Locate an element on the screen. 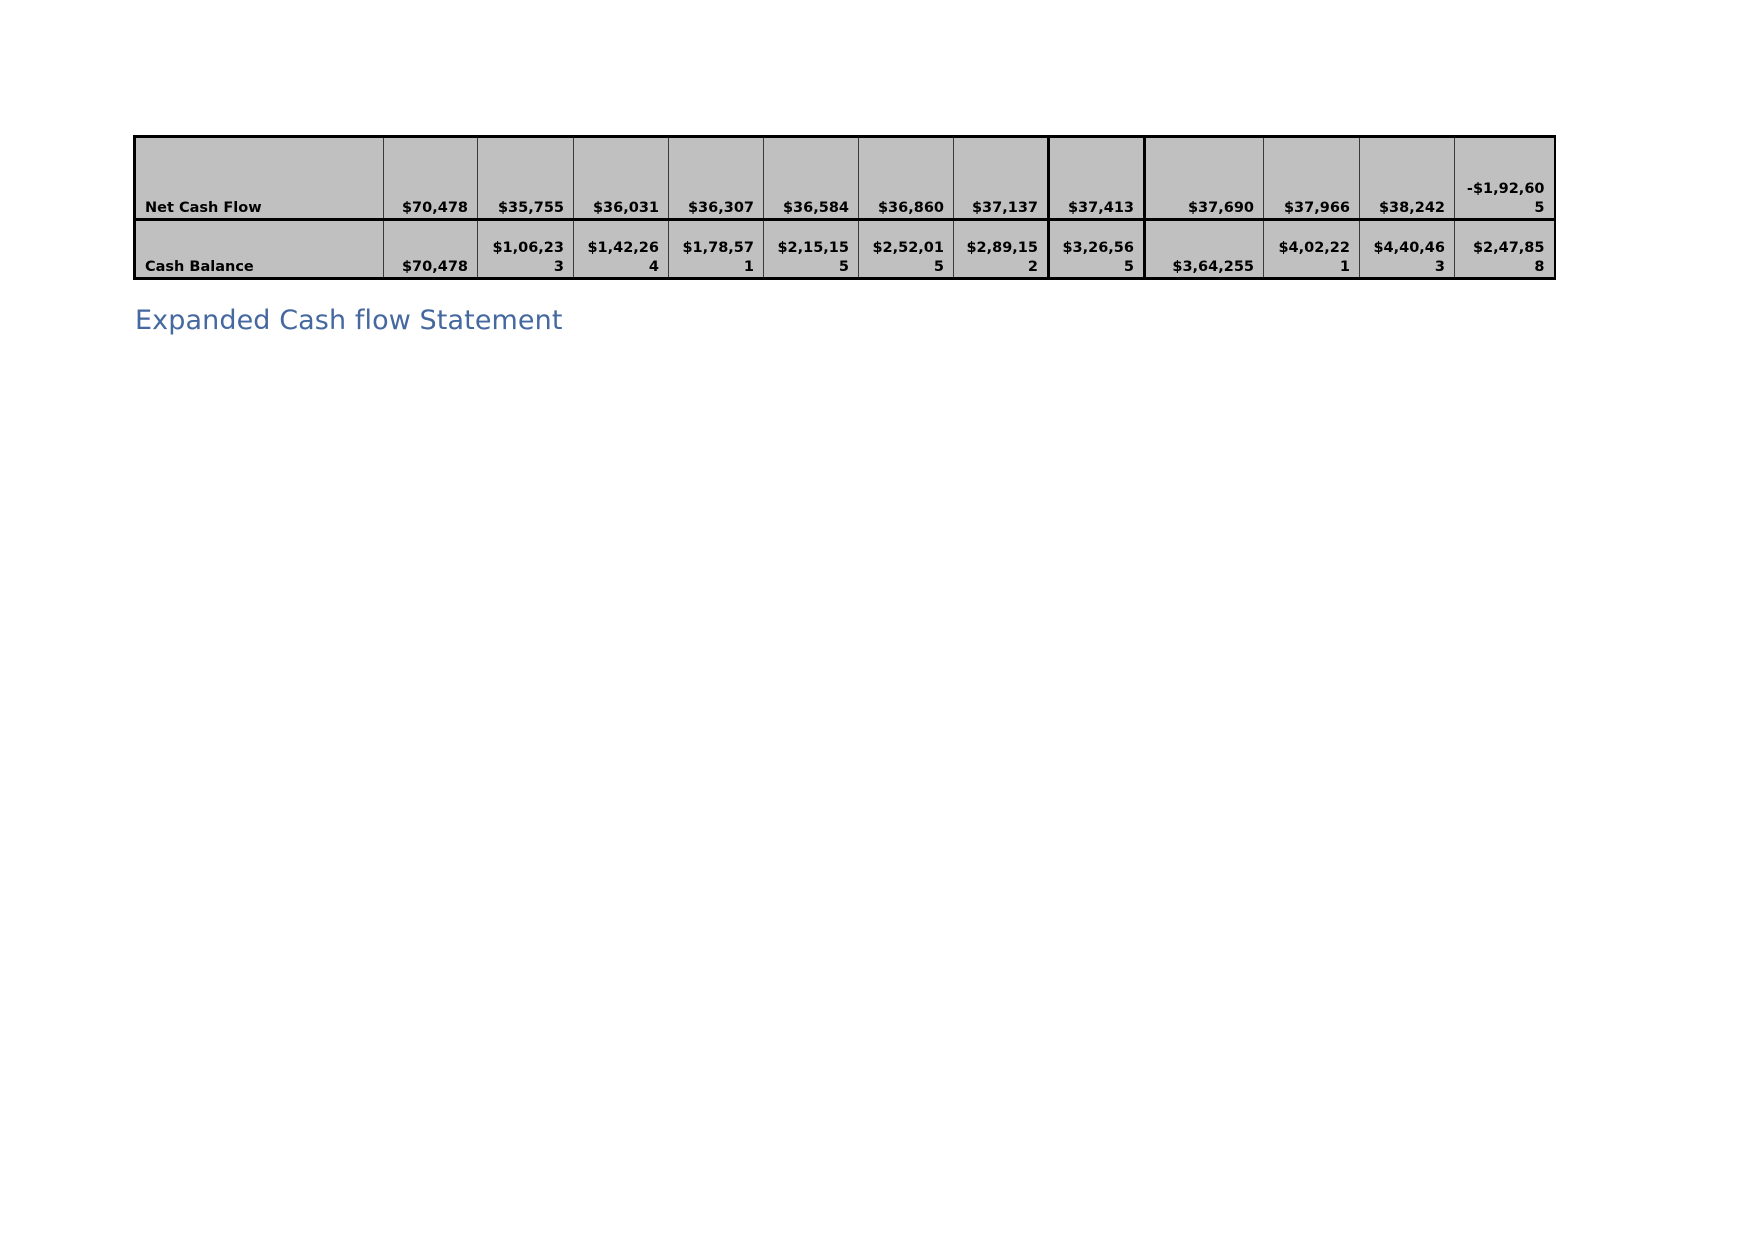  cash-balance-value-1: $70,478 is located at coordinates (430, 249).